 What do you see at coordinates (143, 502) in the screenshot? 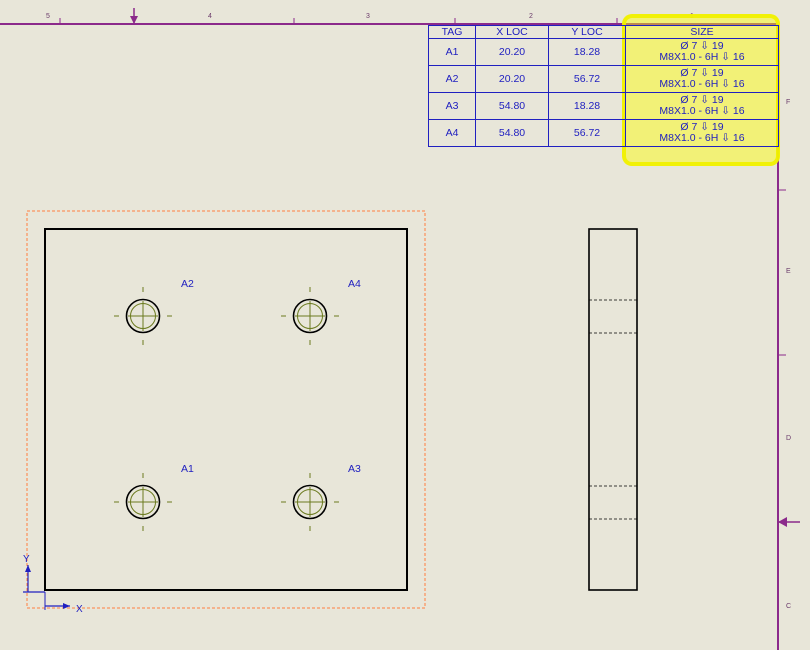
I see `hole-a1` at bounding box center [143, 502].